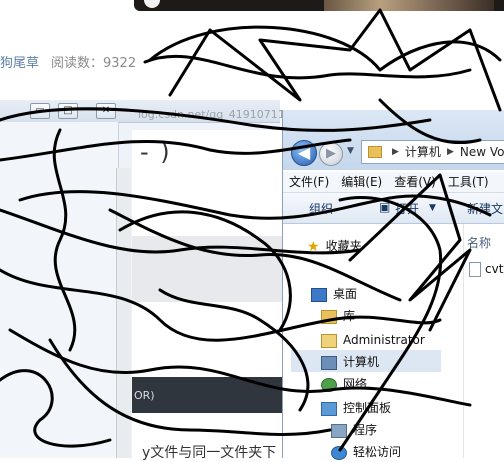 This screenshot has width=504, height=462. What do you see at coordinates (156, 152) in the screenshot?
I see `code-fragment: - )` at bounding box center [156, 152].